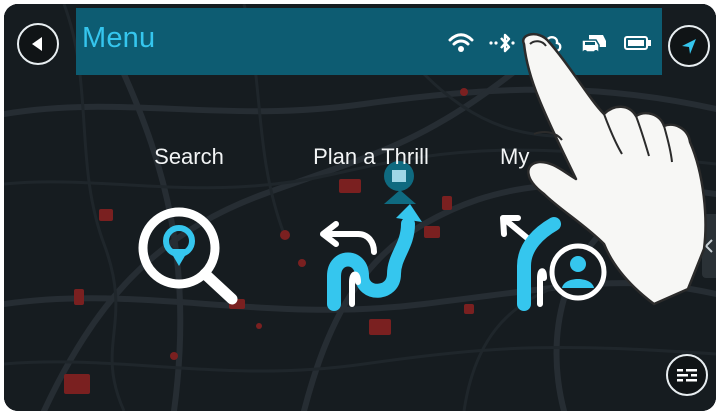 The width and height of the screenshot is (720, 415). Describe the element at coordinates (503, 43) in the screenshot. I see `bluetooth-icon` at that location.